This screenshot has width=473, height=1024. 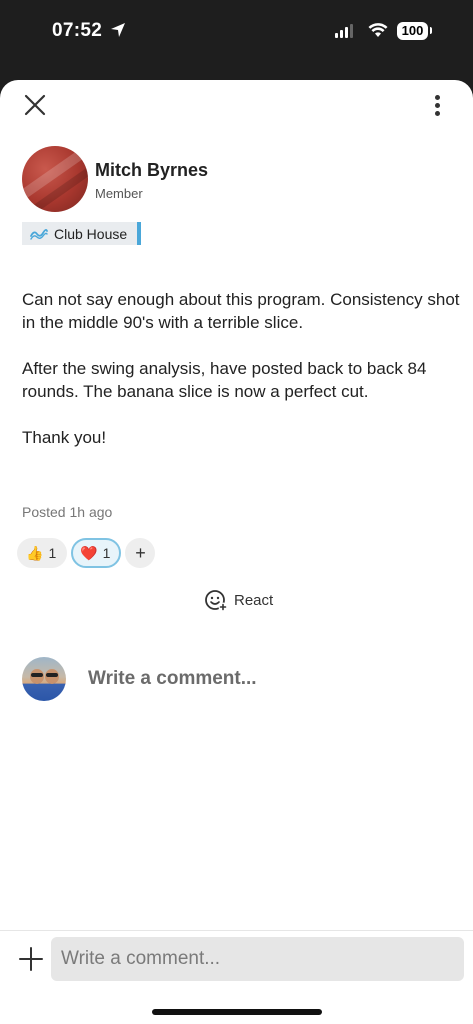 What do you see at coordinates (412, 31) in the screenshot?
I see `battery-icon: 100` at bounding box center [412, 31].